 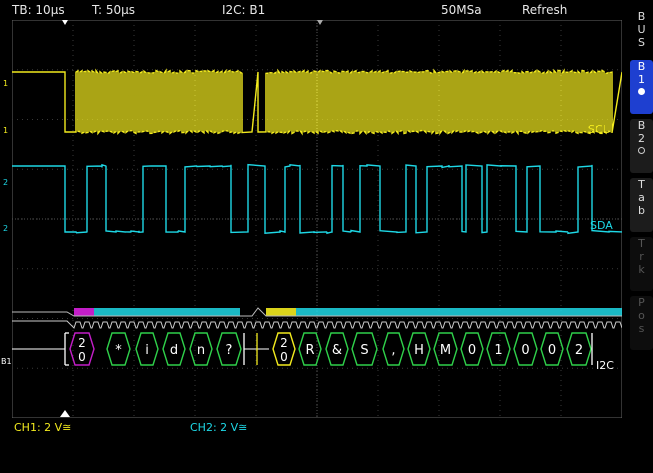 What do you see at coordinates (309, 350) in the screenshot?
I see `bus-data-byte: R` at bounding box center [309, 350].